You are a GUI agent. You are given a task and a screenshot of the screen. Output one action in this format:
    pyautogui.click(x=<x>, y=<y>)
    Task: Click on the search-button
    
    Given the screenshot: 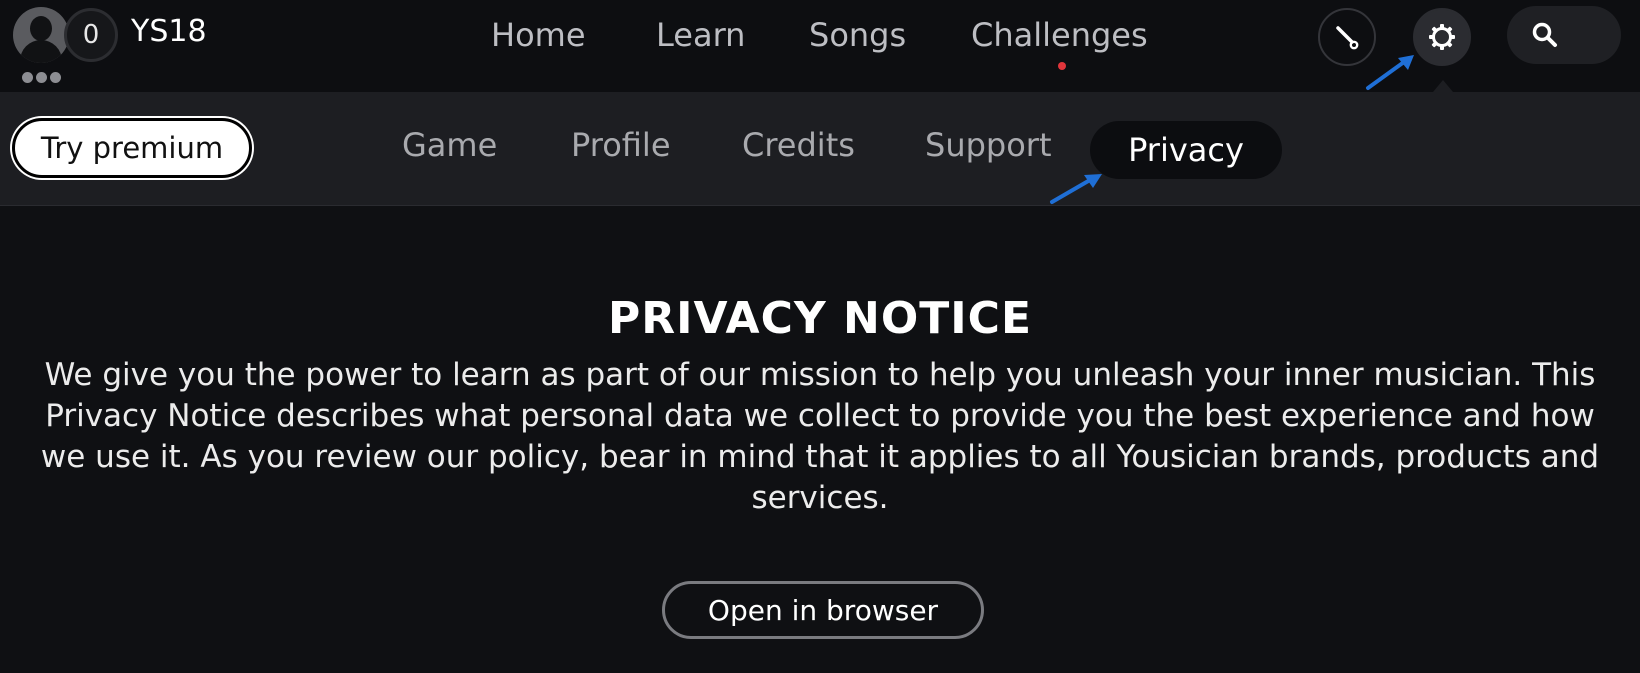 What is the action you would take?
    pyautogui.click(x=1564, y=35)
    